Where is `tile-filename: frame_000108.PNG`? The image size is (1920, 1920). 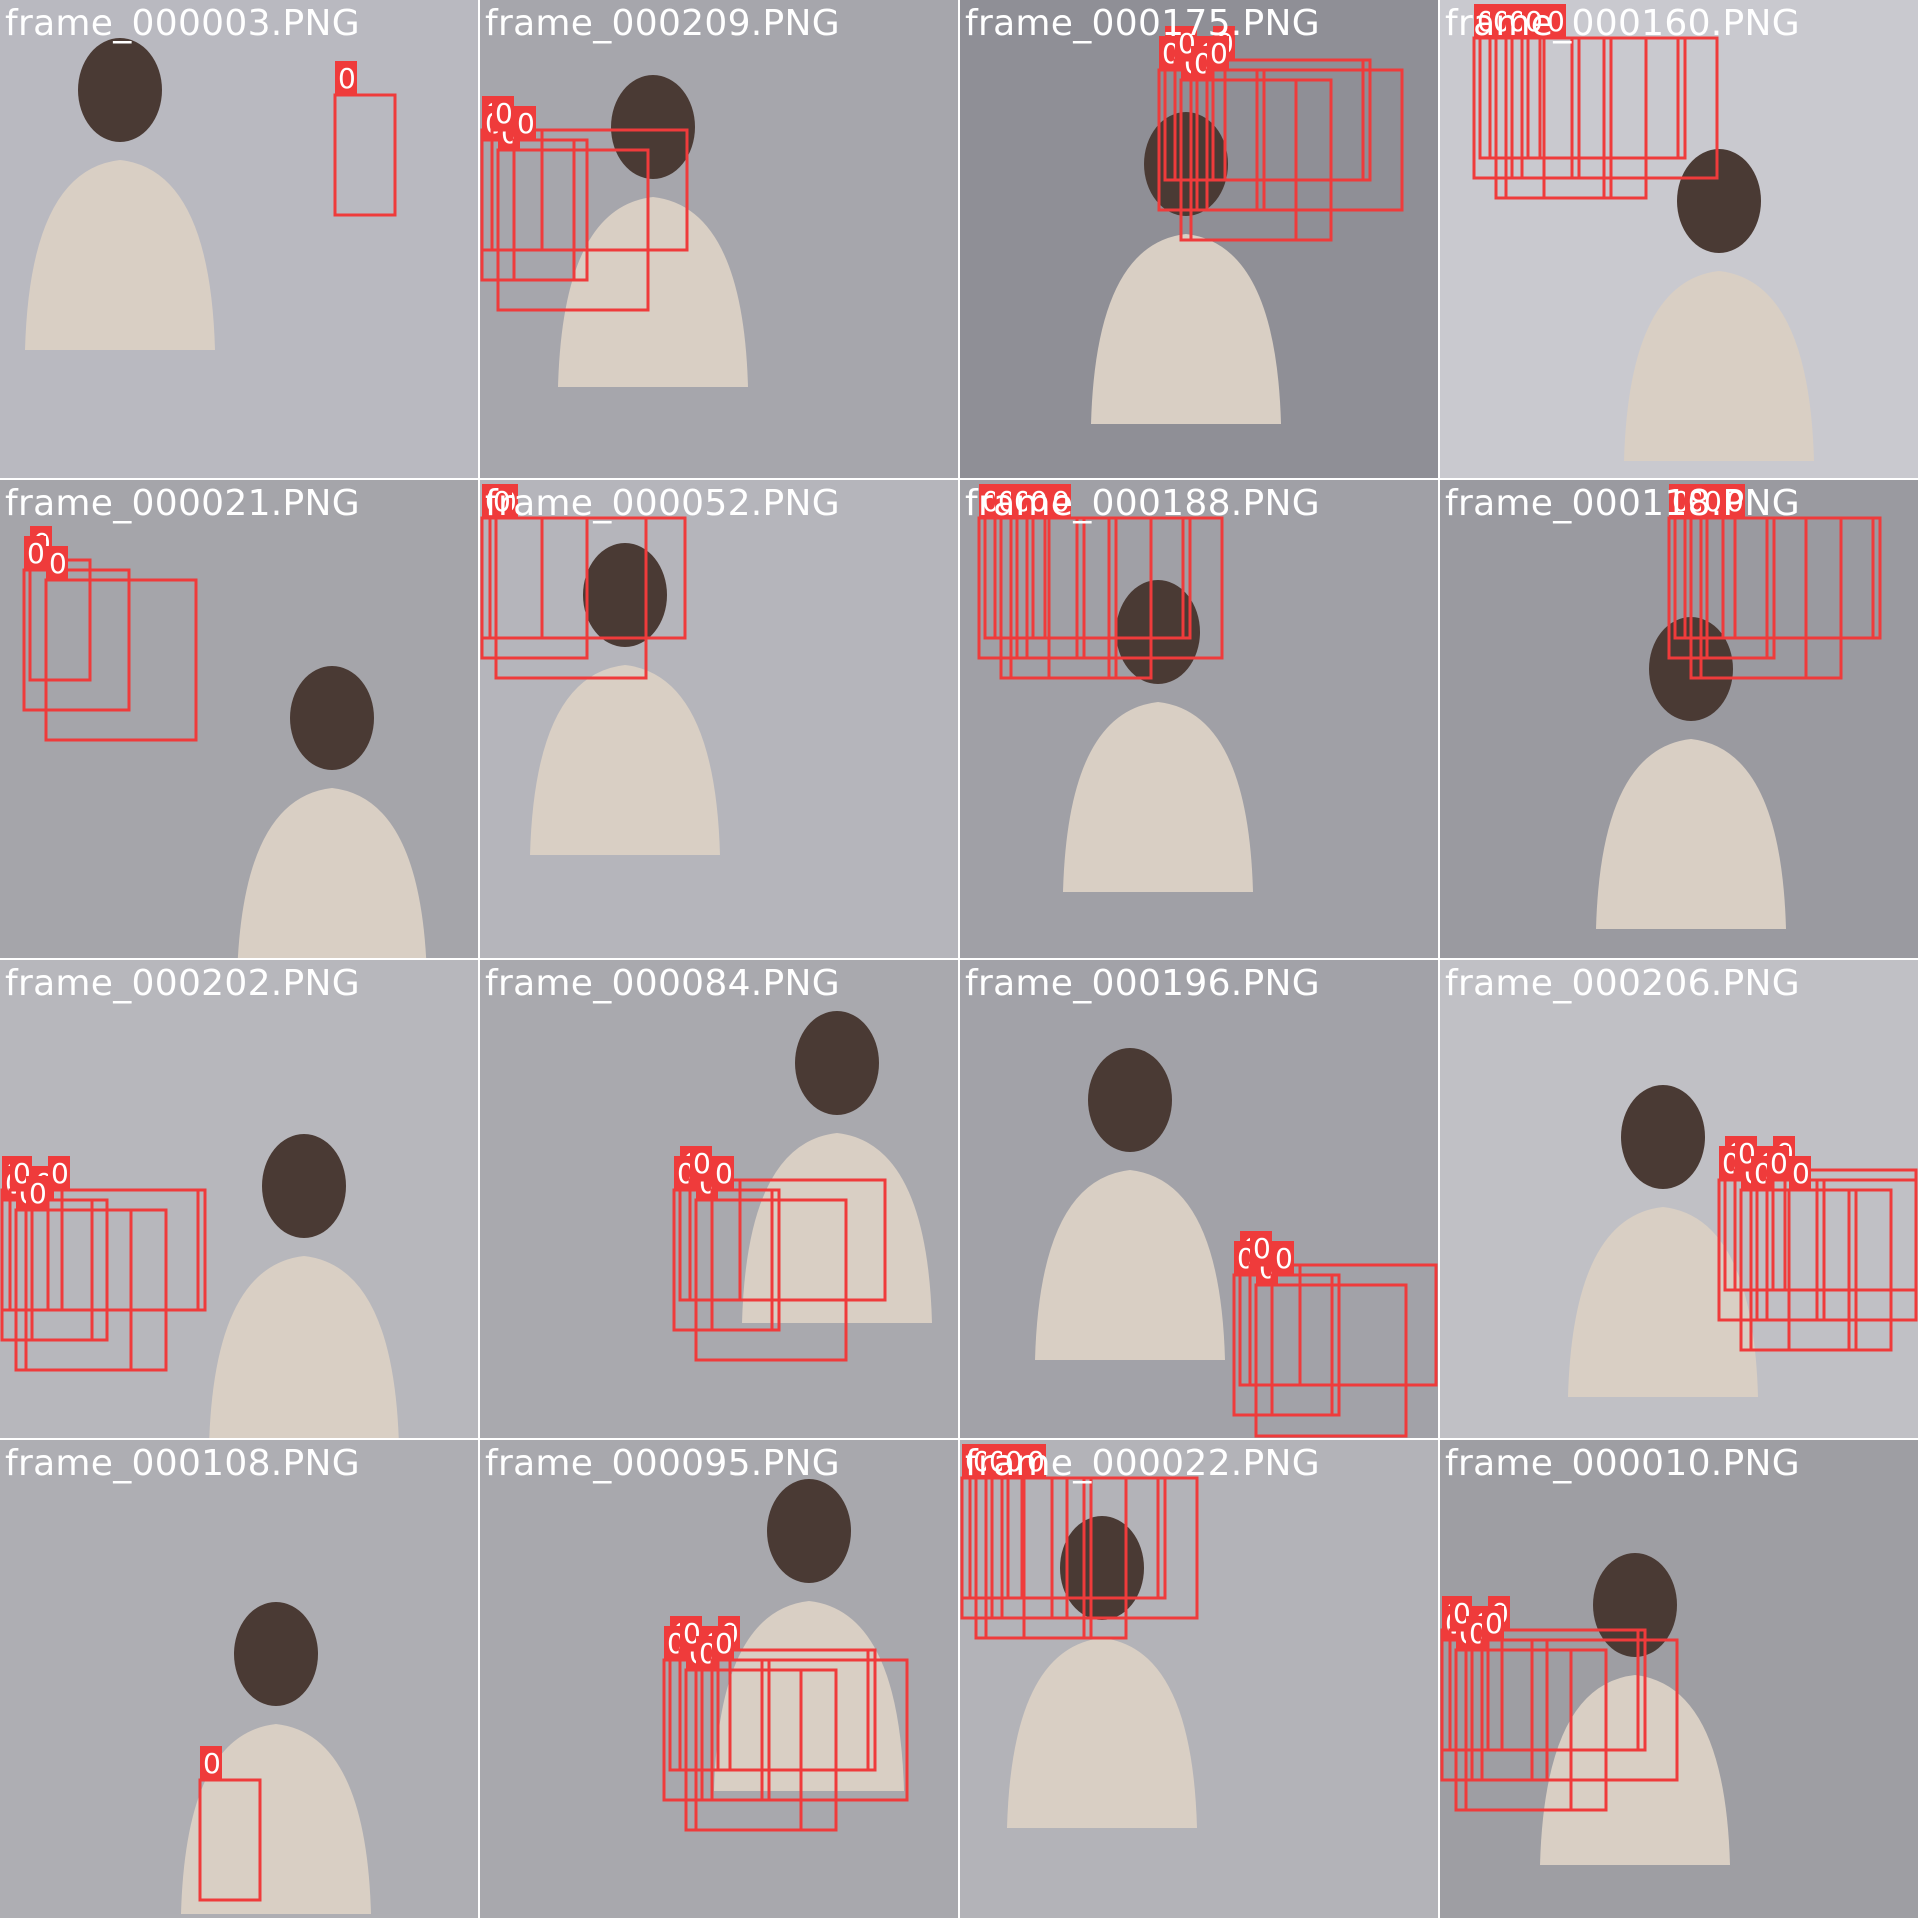
tile-filename: frame_000108.PNG is located at coordinates (182, 1463).